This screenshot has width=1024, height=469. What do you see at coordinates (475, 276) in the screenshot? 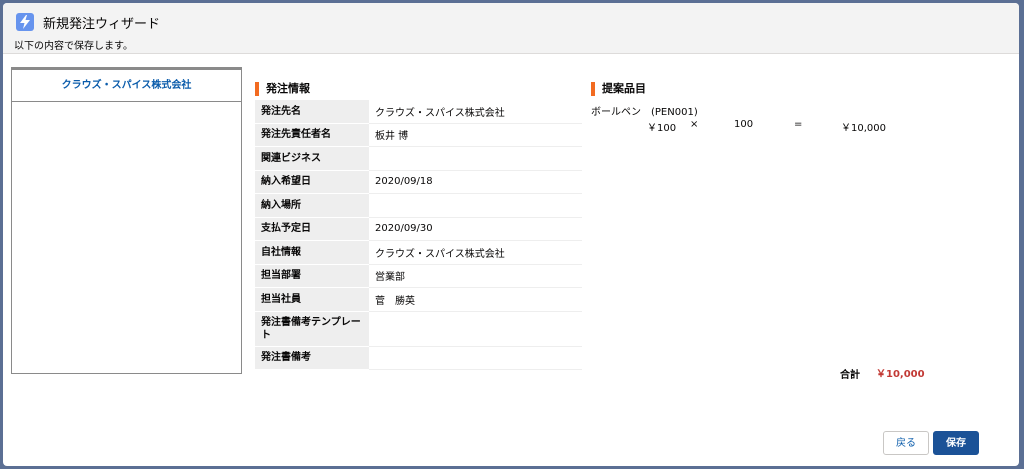
I see `order-info-value: 営業部` at bounding box center [475, 276].